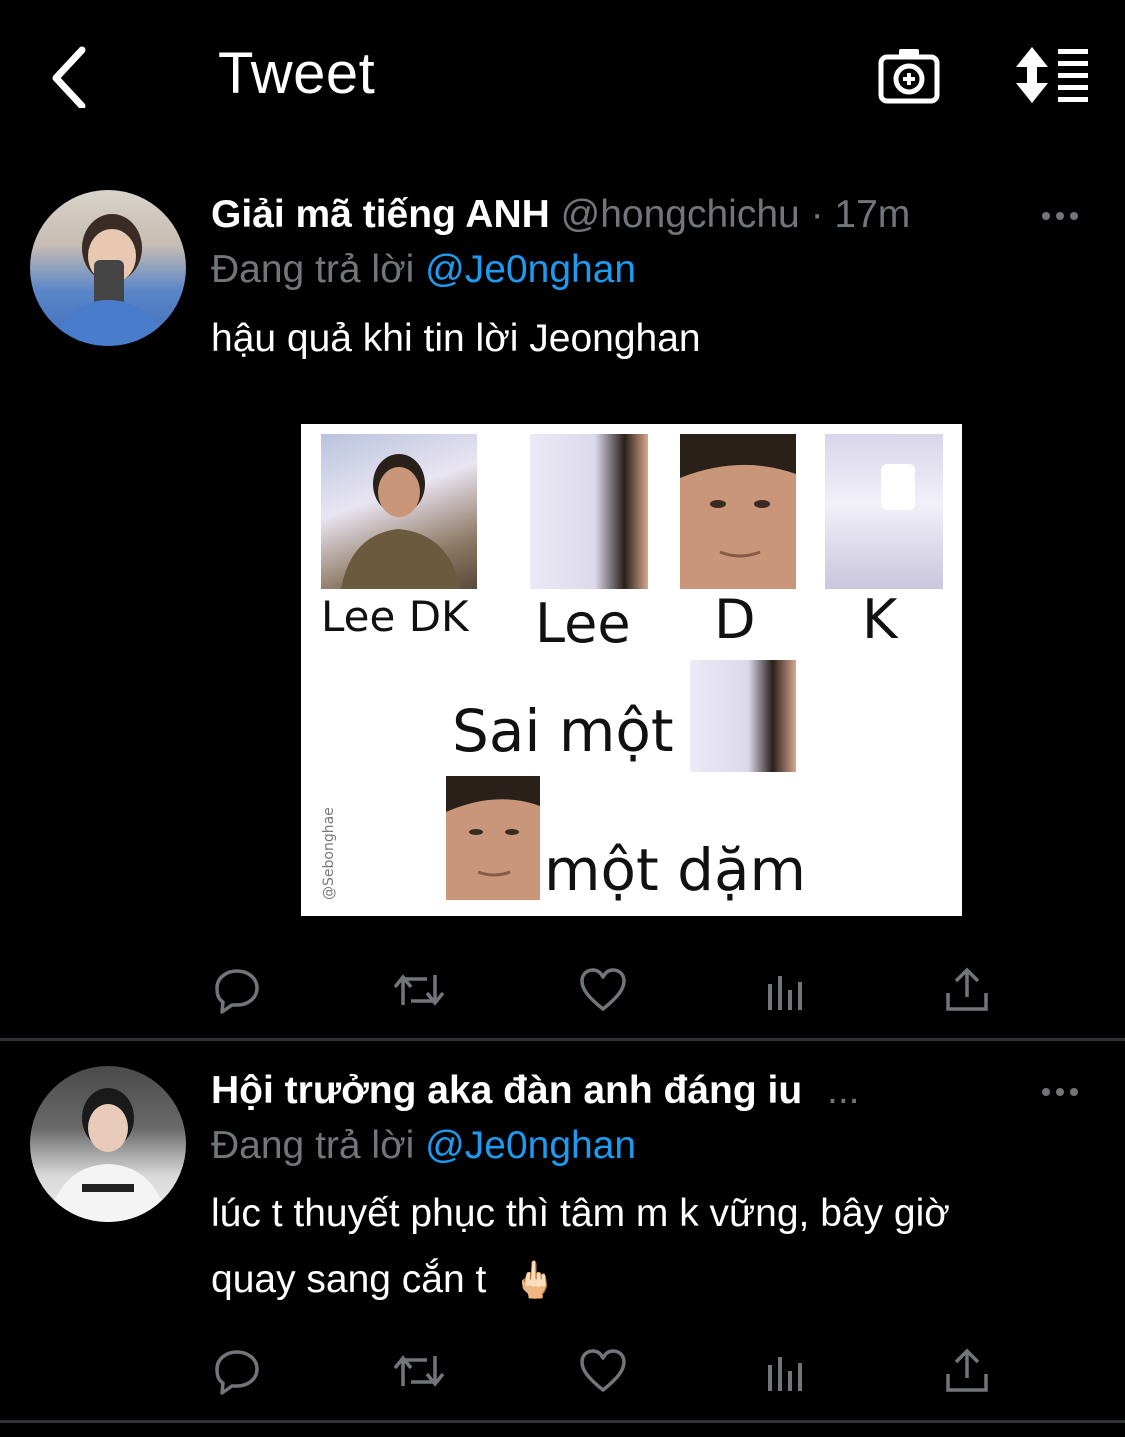 The image size is (1125, 1437). What do you see at coordinates (589, 511) in the screenshot?
I see `photo-lee` at bounding box center [589, 511].